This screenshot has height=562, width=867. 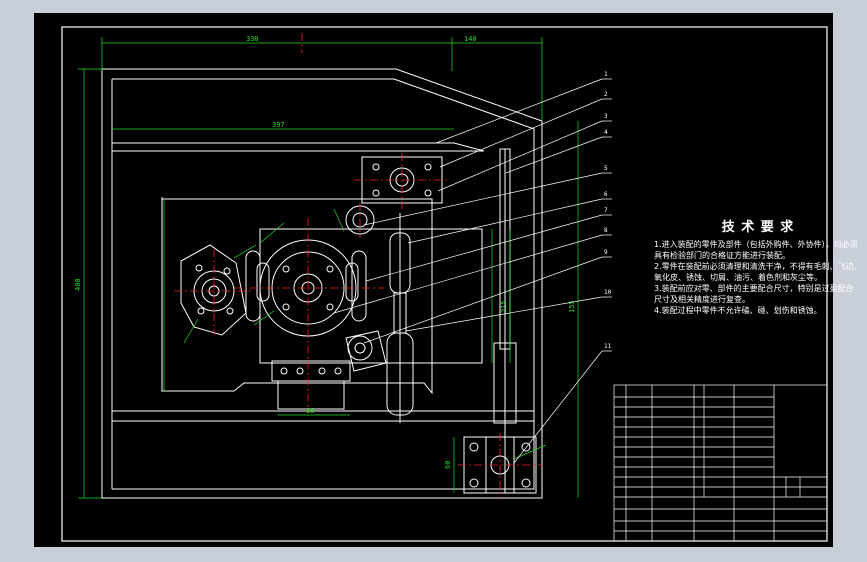 What do you see at coordinates (720, 463) in the screenshot?
I see `title-block` at bounding box center [720, 463].